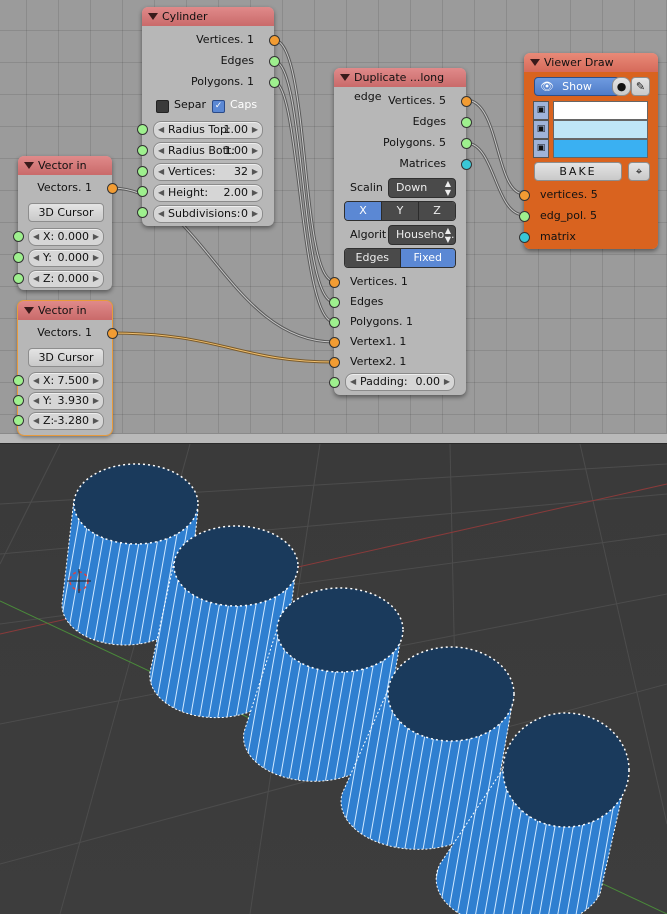 Image resolution: width=667 pixels, height=914 pixels. What do you see at coordinates (600, 129) in the screenshot?
I see `edge-color-swatch` at bounding box center [600, 129].